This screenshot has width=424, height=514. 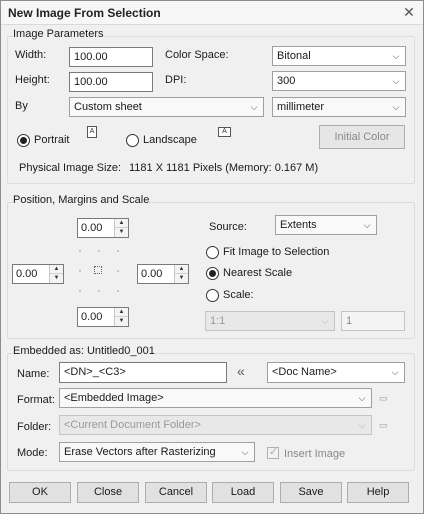 What do you see at coordinates (84, 13) in the screenshot?
I see `dialog-title: New Image From Selection` at bounding box center [84, 13].